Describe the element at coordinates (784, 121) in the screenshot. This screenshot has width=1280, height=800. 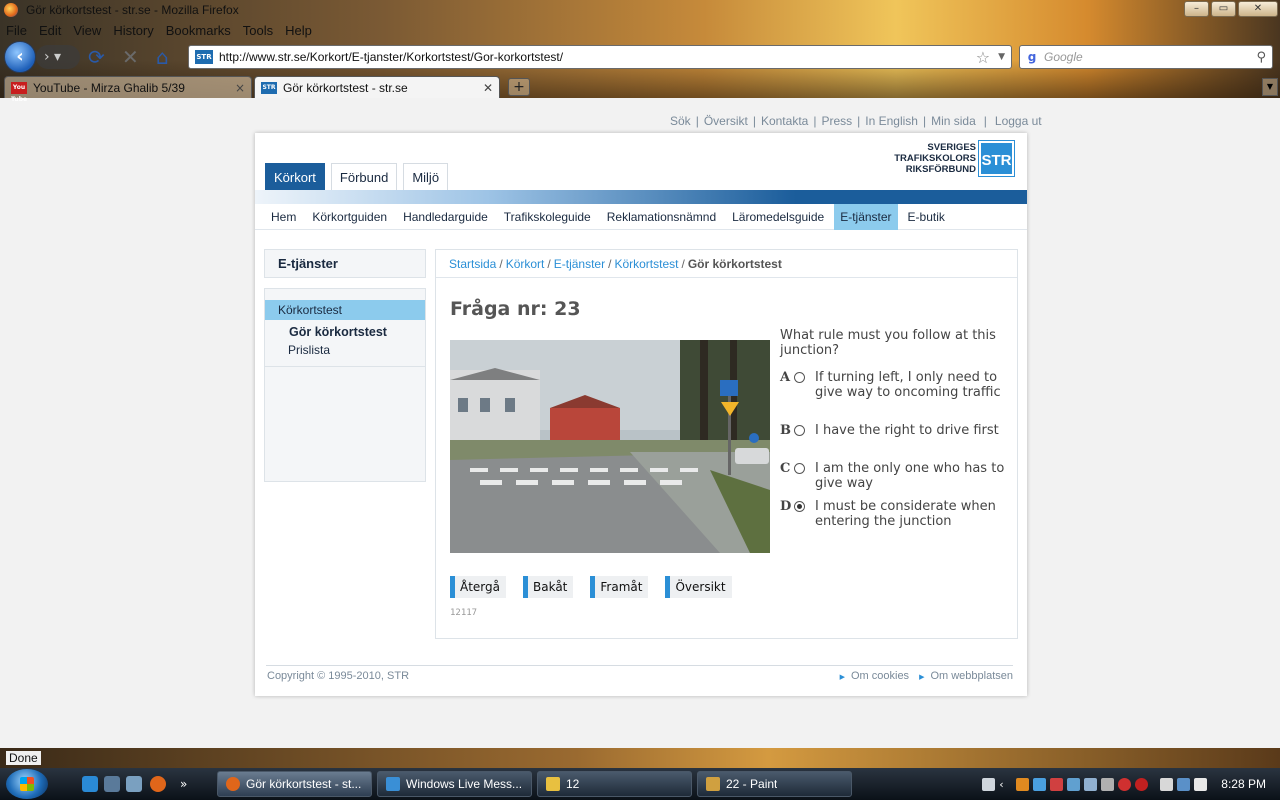
I see `link-kontakta: Kontakta` at that location.